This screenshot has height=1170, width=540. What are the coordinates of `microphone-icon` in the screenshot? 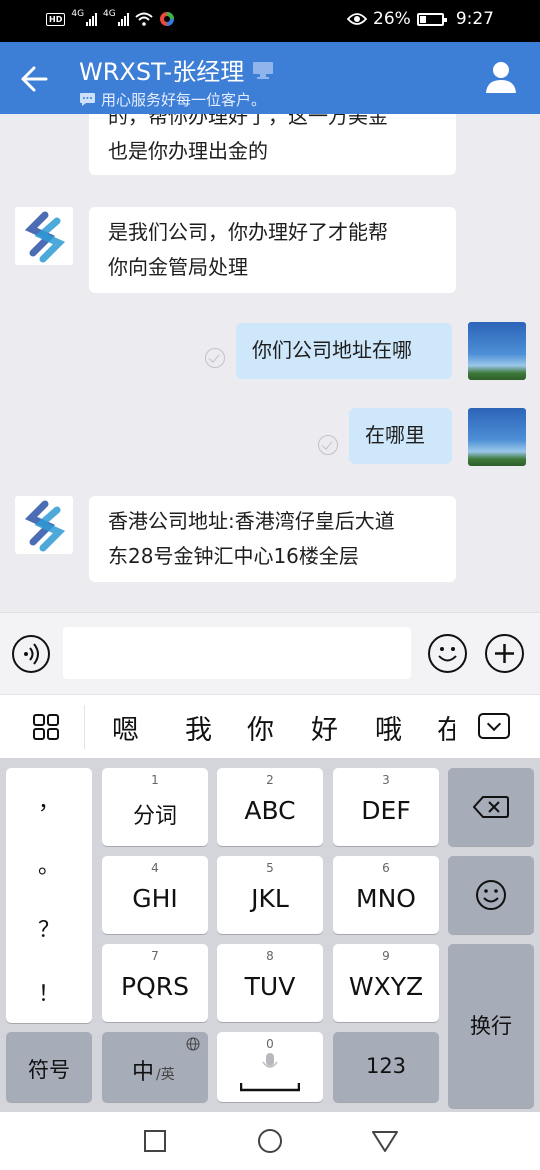 It's located at (270, 1060).